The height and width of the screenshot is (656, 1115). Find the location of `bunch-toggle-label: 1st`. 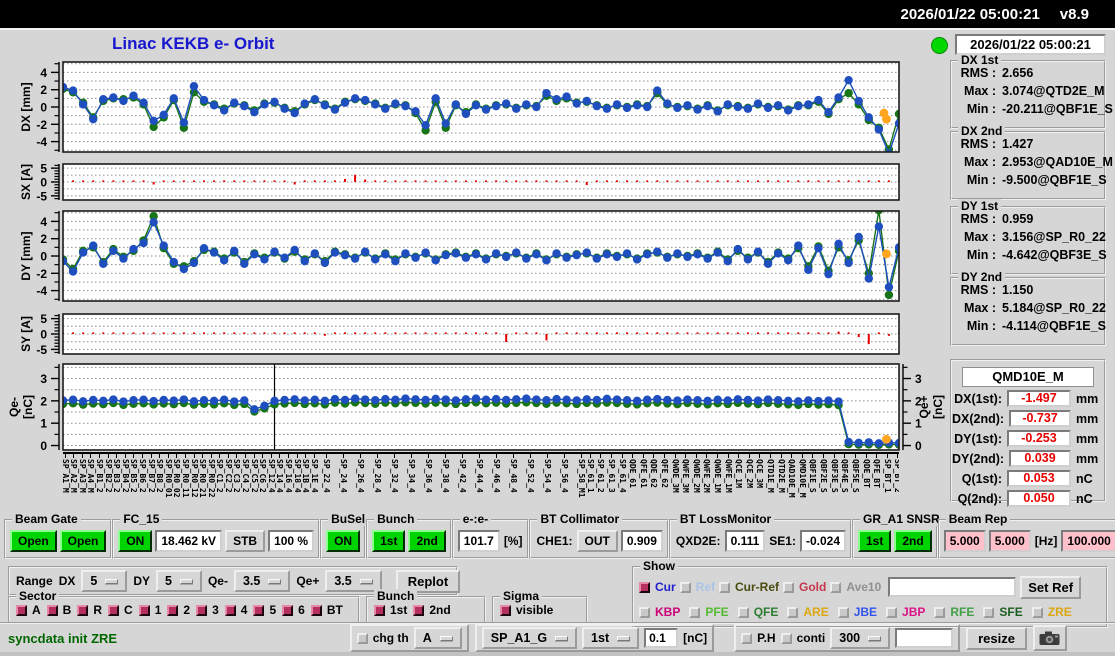

bunch-toggle-label: 1st is located at coordinates (399, 610).